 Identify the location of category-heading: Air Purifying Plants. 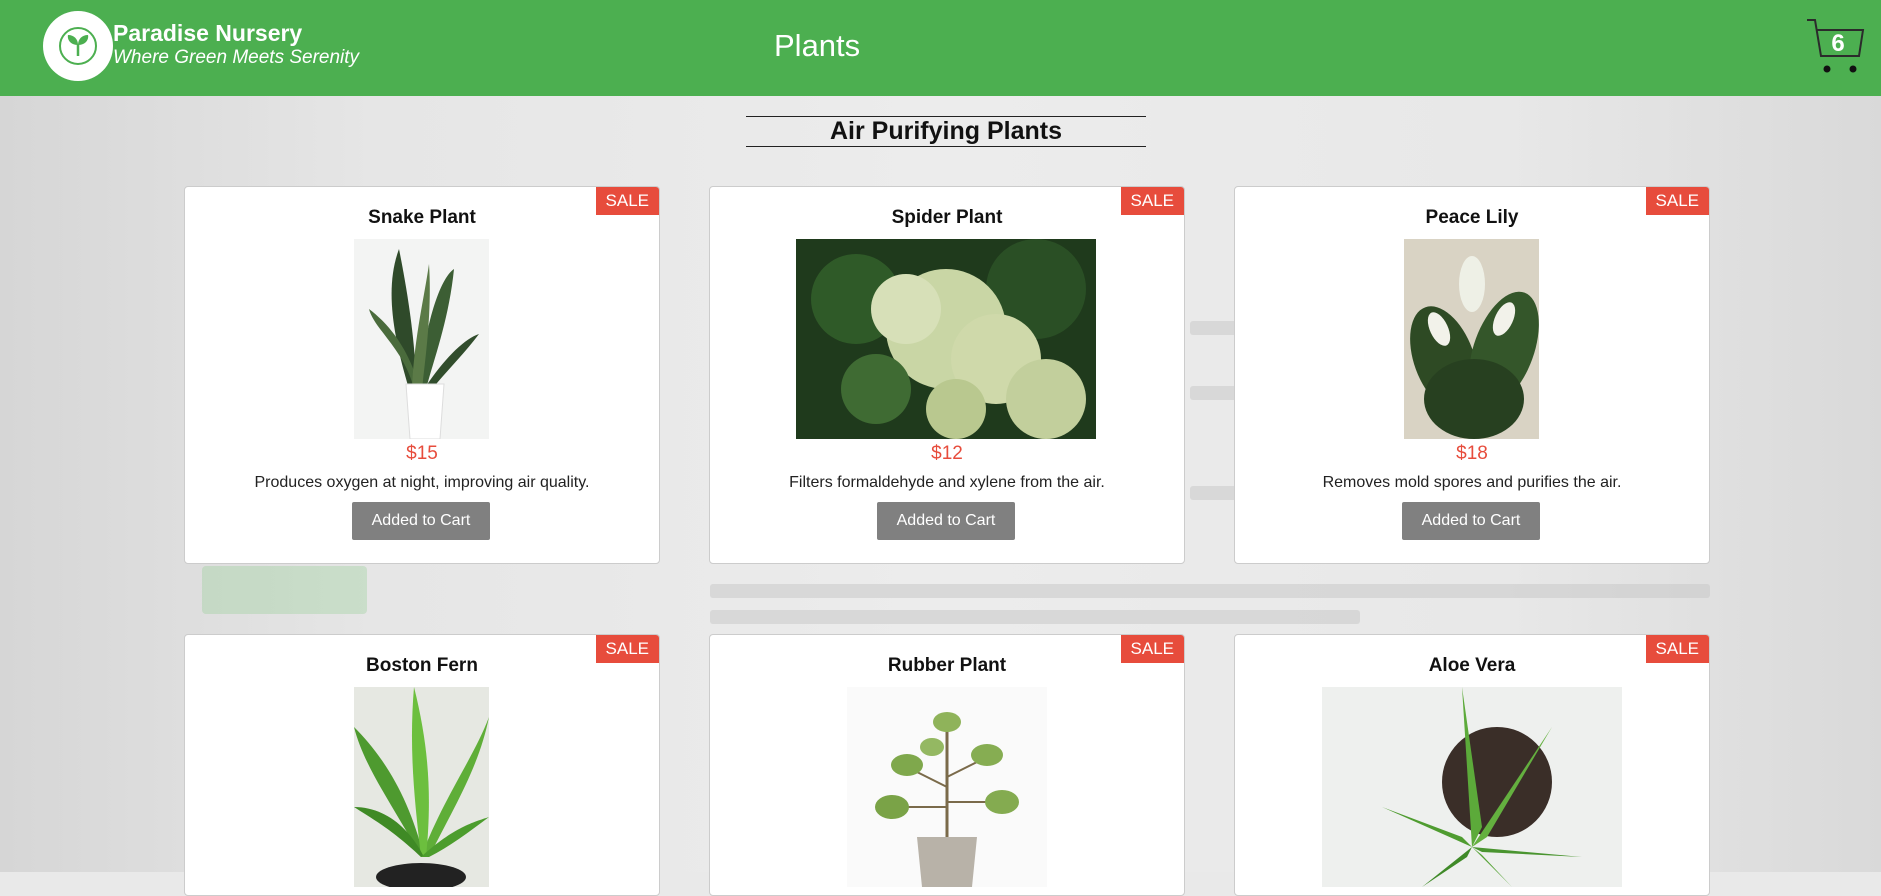
(946, 131).